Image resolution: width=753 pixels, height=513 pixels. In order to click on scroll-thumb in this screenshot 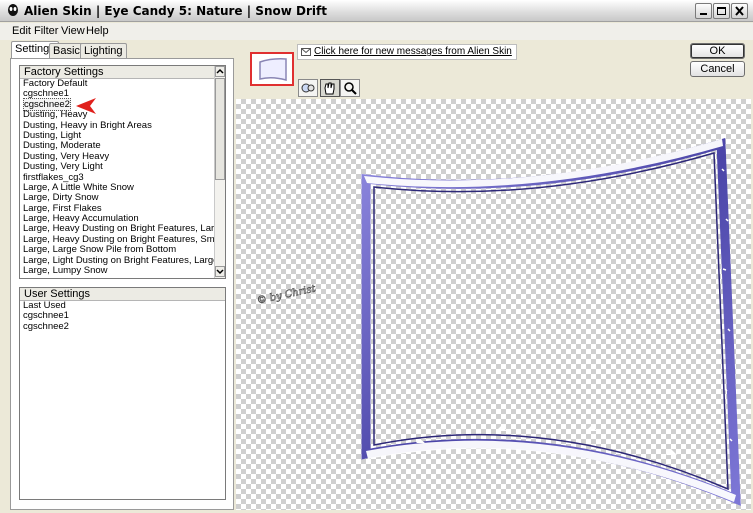, I will do `click(220, 129)`.